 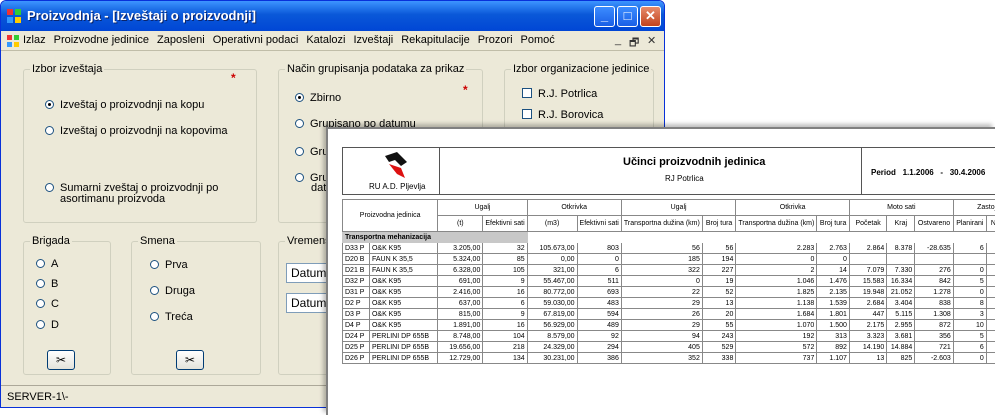 What do you see at coordinates (719, 281) in the screenshot?
I see `table-cell: 19` at bounding box center [719, 281].